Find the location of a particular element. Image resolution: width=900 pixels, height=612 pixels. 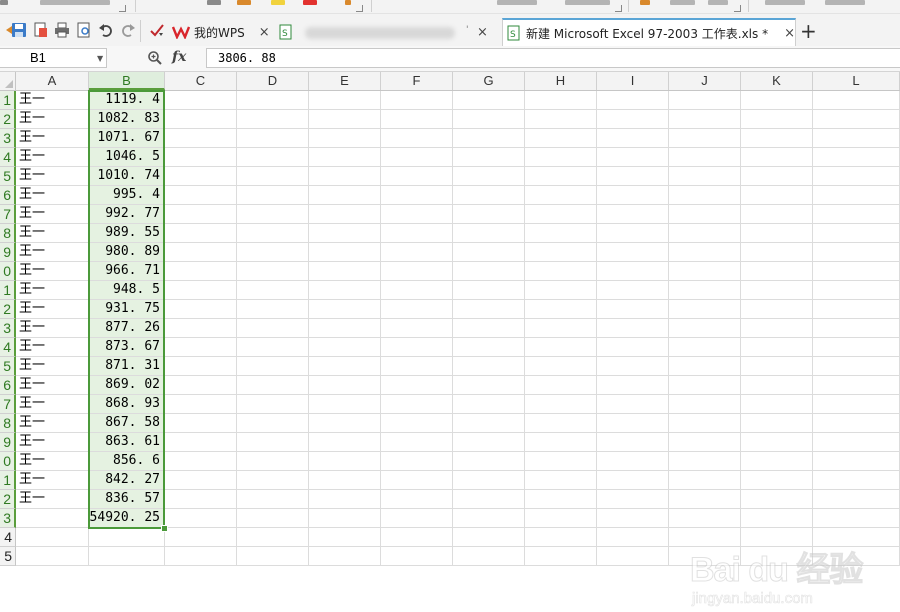

close-tab-icon: × is located at coordinates (264, 32).